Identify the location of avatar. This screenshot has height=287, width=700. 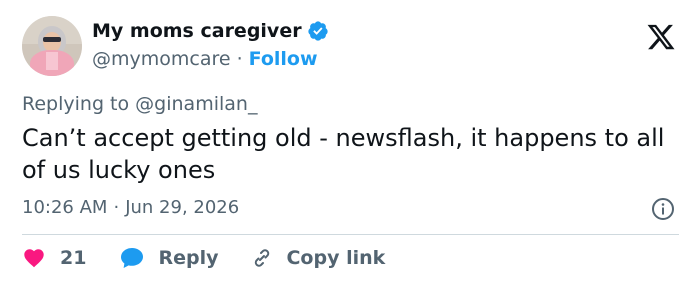
(52, 46).